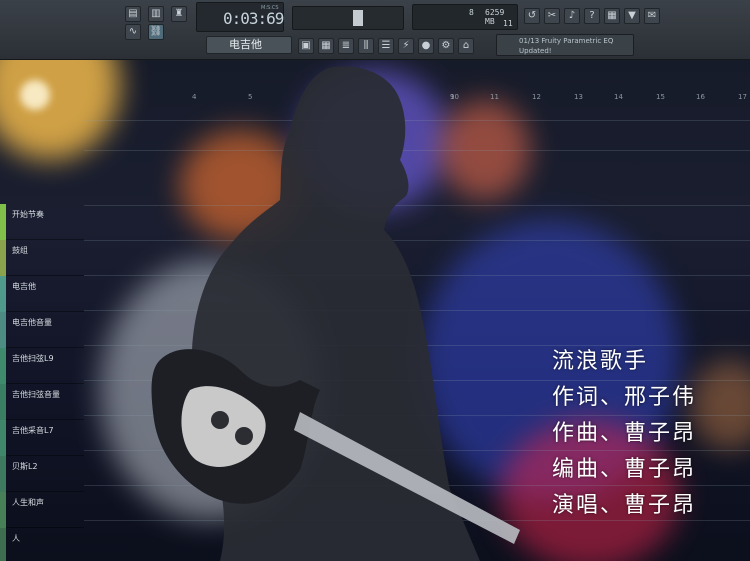  Describe the element at coordinates (566, 41) in the screenshot. I see `hint-line: 01/13 Fruity Parametric EQ` at that location.